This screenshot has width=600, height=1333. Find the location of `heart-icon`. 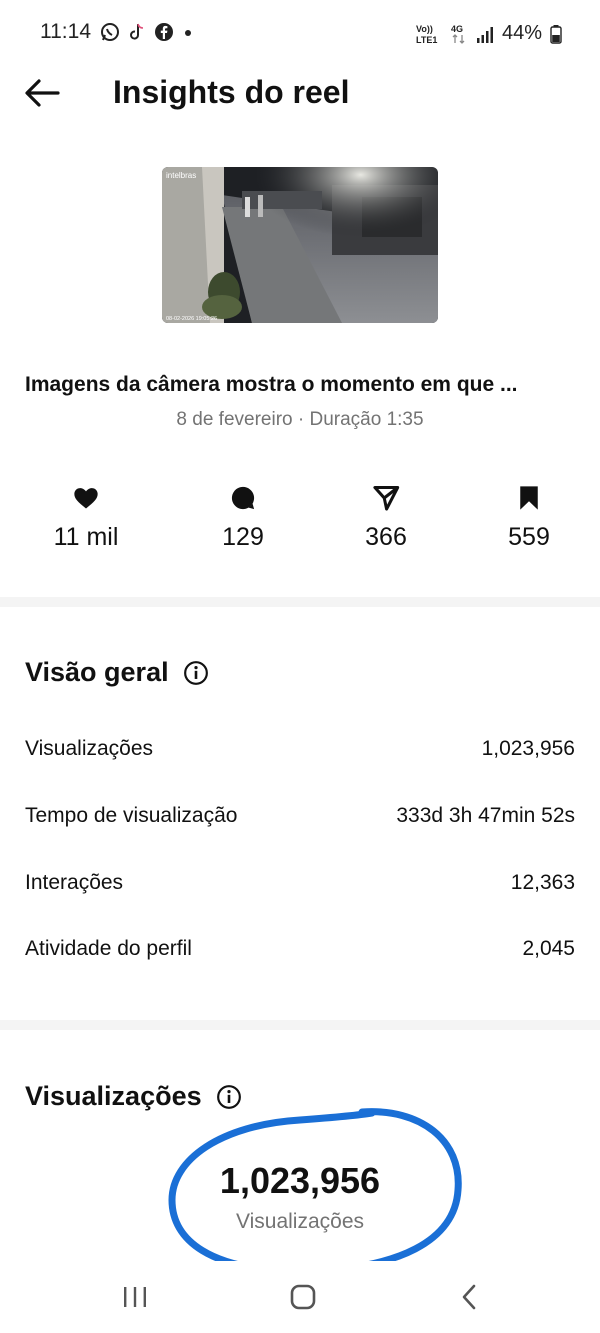

heart-icon is located at coordinates (86, 498).